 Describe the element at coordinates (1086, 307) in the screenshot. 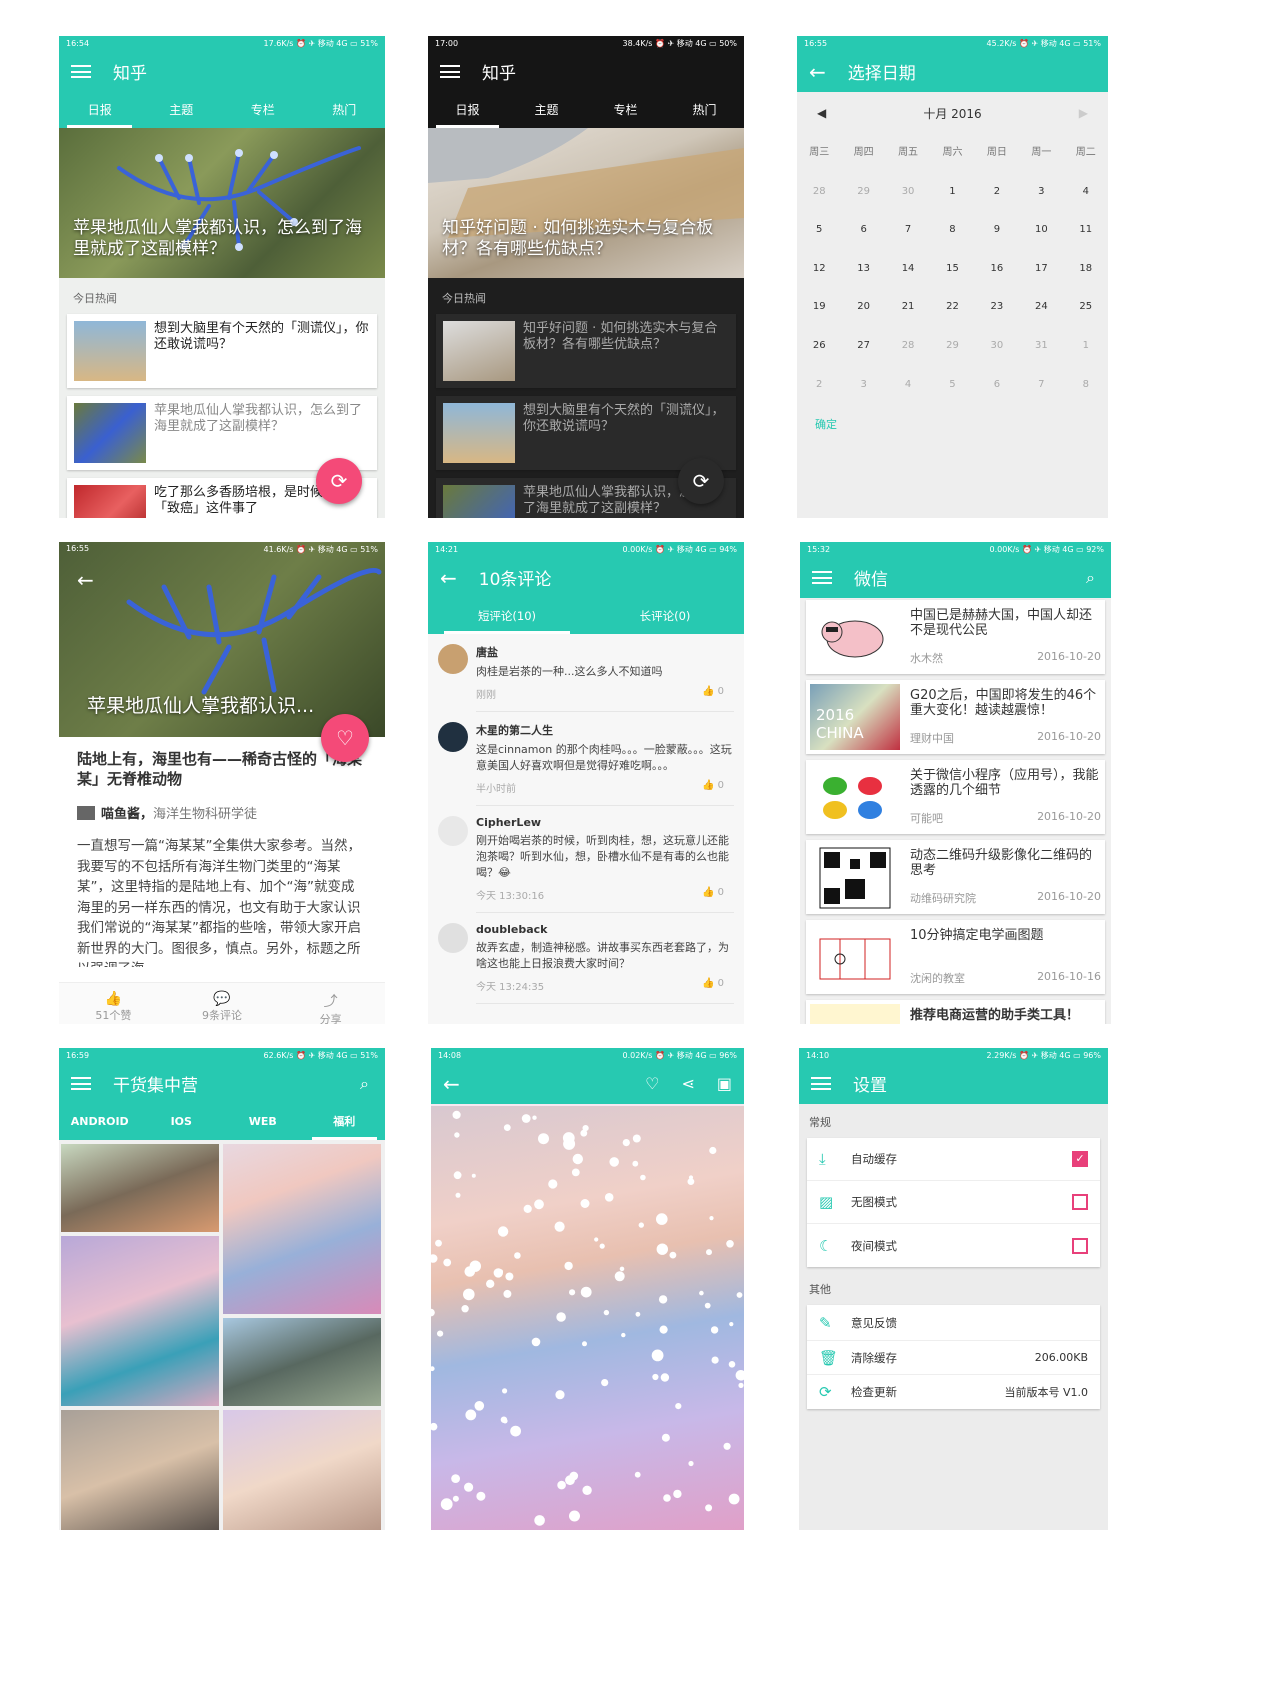

I see `day-cell: 25` at that location.